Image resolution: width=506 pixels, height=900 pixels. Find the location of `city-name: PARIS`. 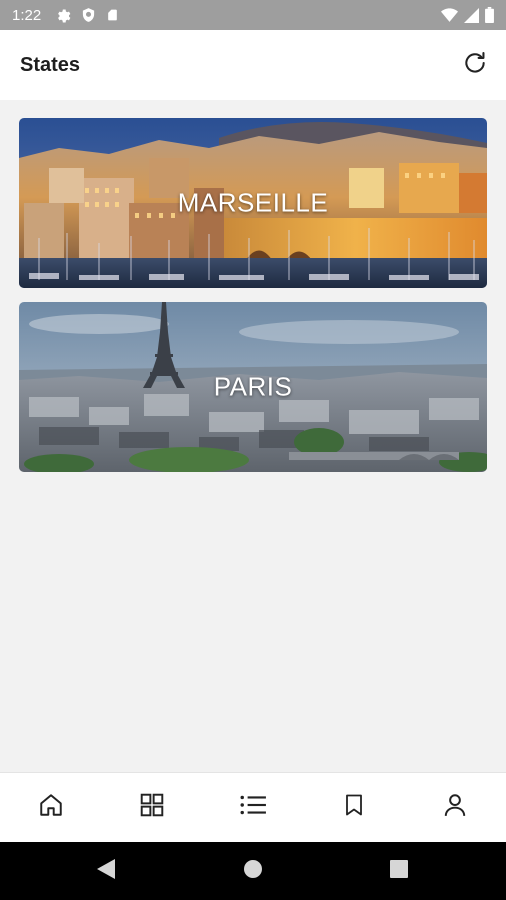

city-name: PARIS is located at coordinates (253, 386).